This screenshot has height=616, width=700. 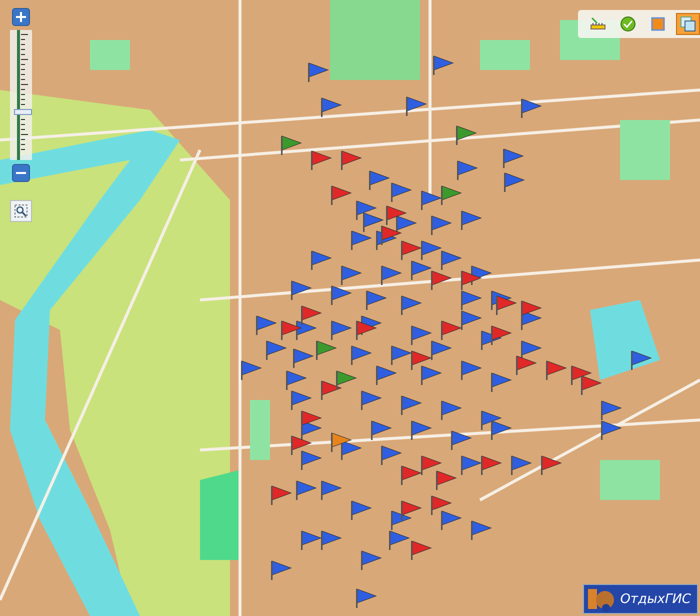 I want to click on zoom-slider-handle, so click(x=23, y=112).